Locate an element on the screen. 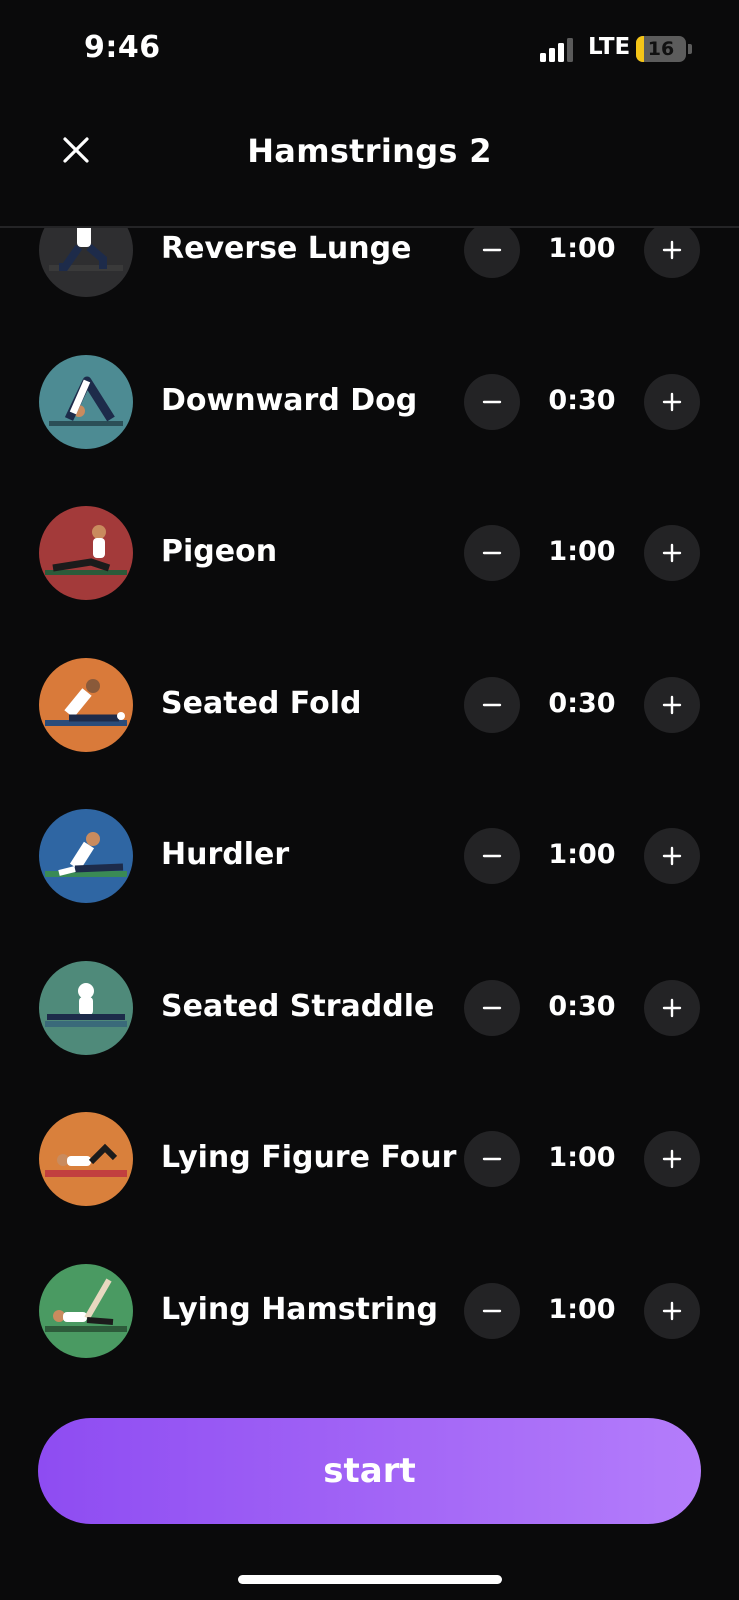  exercise-row: Lying Figure Four 1:00 is located at coordinates (369, 1159).